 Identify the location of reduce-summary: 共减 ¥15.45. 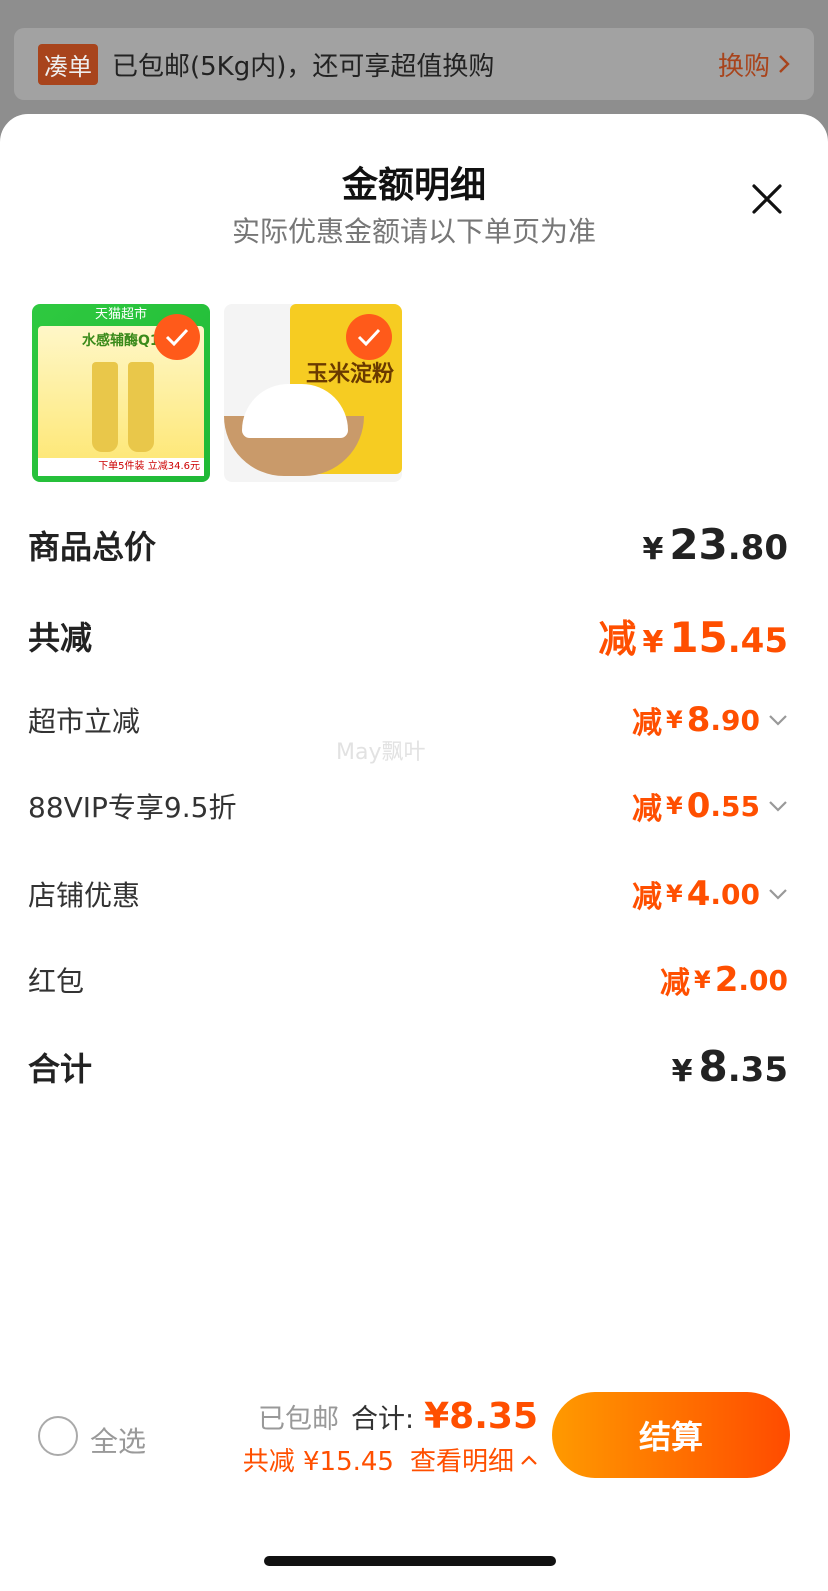
(318, 1462).